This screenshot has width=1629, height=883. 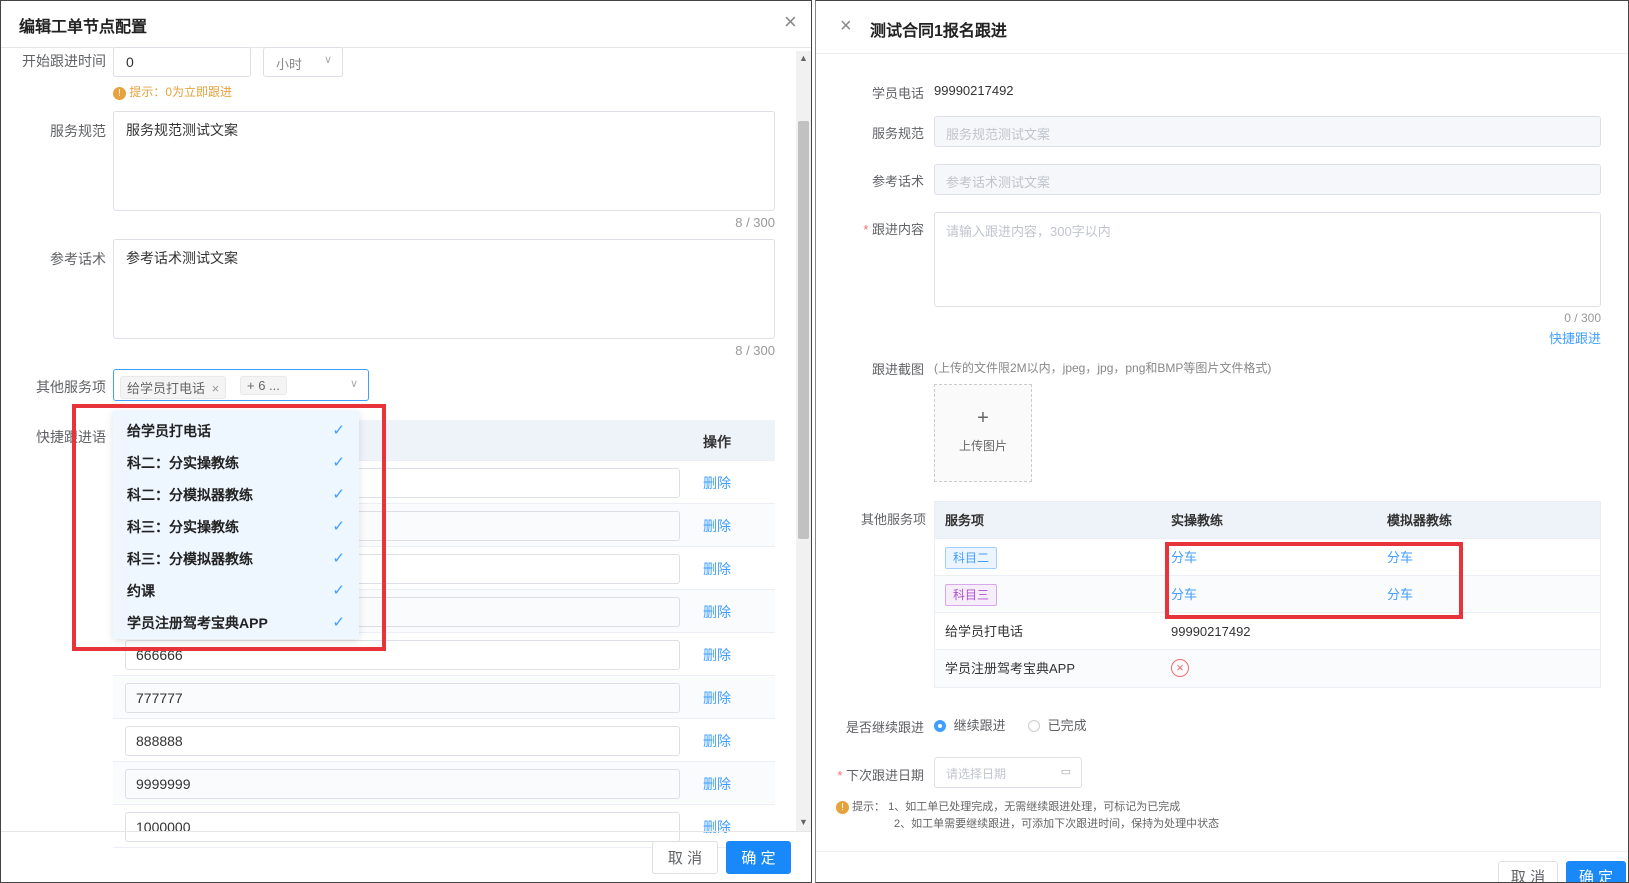 What do you see at coordinates (755, 222) in the screenshot?
I see `service-norm-count: 8 / 300` at bounding box center [755, 222].